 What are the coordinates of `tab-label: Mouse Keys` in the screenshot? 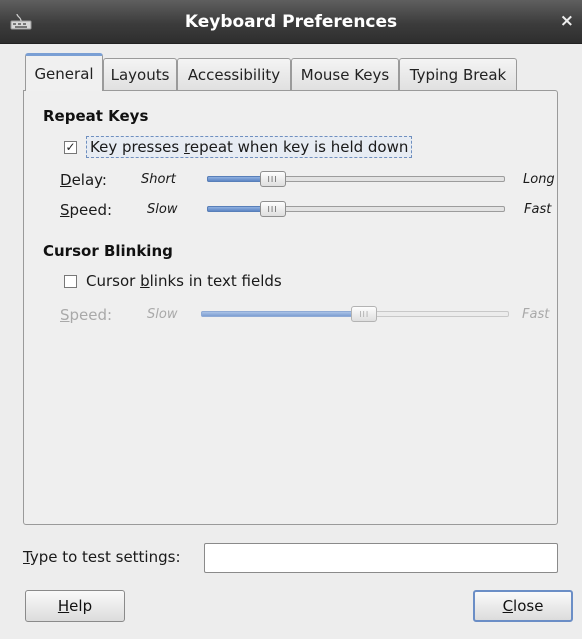 It's located at (345, 74).